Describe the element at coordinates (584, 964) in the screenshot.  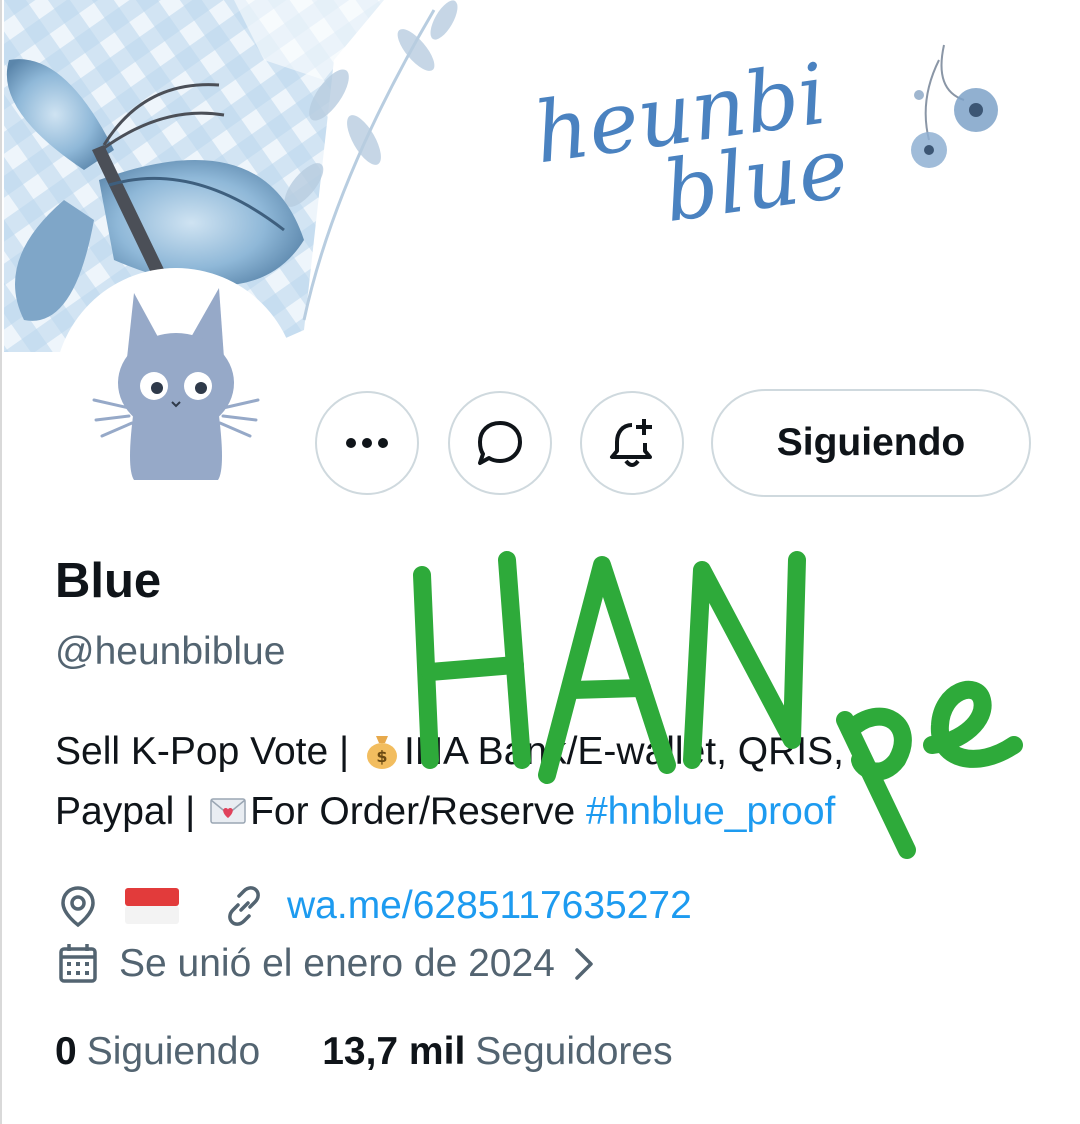
I see `chevron-right-icon` at that location.